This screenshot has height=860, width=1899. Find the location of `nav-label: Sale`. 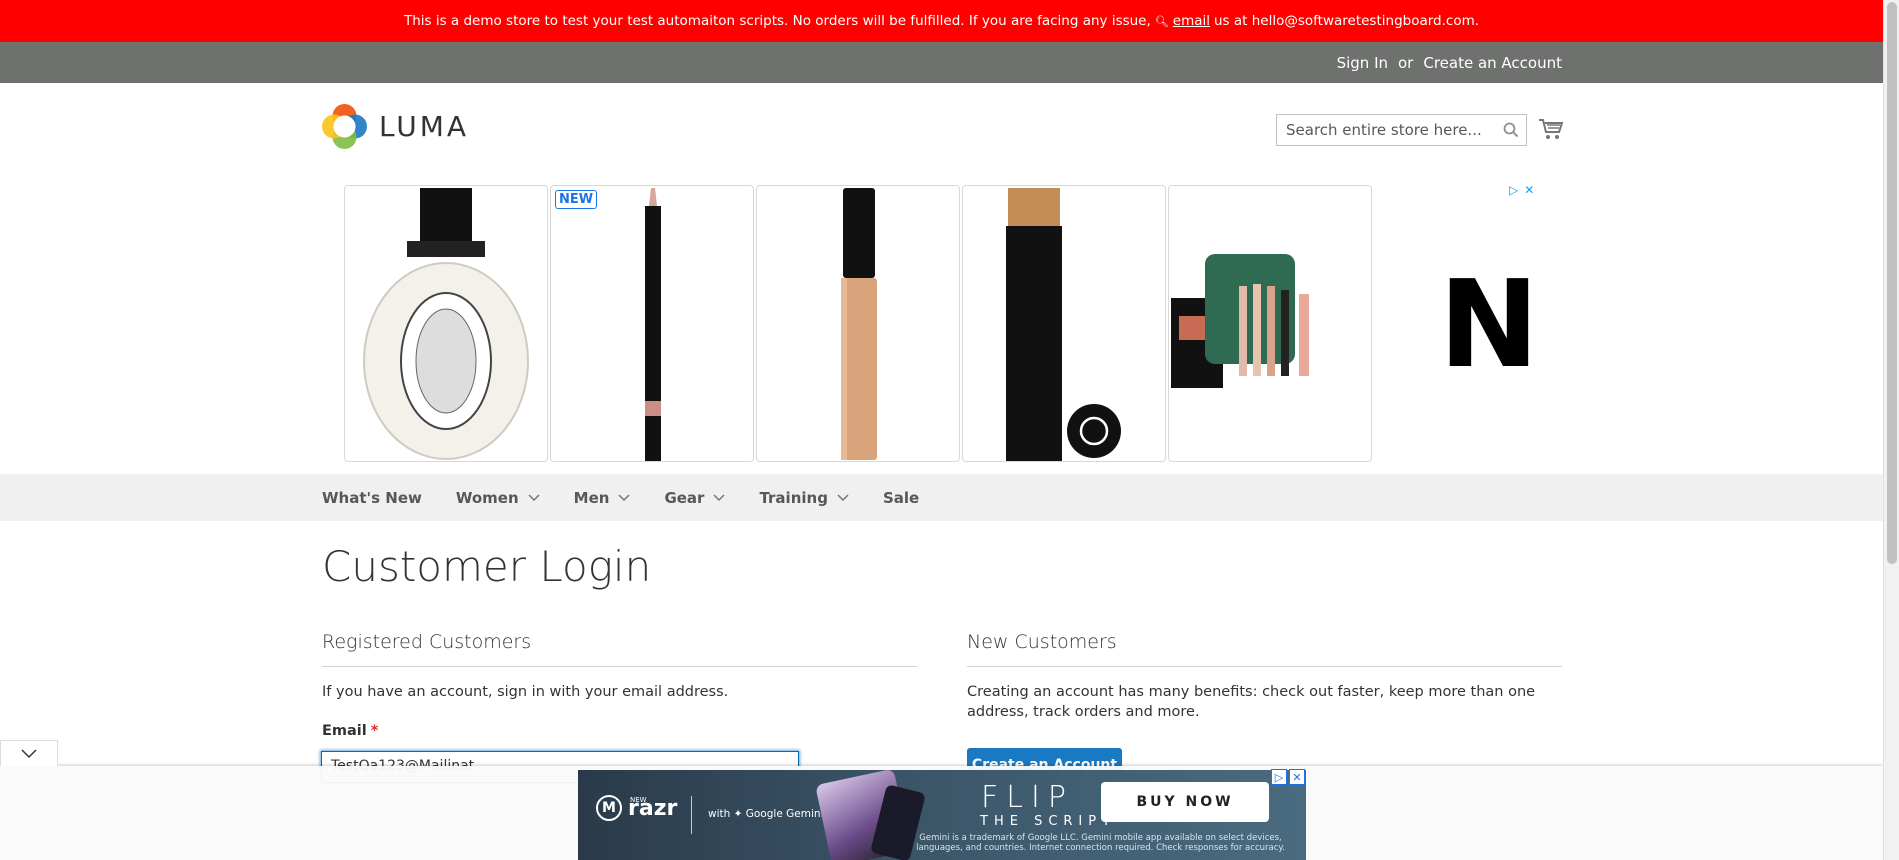

nav-label: Sale is located at coordinates (901, 497).